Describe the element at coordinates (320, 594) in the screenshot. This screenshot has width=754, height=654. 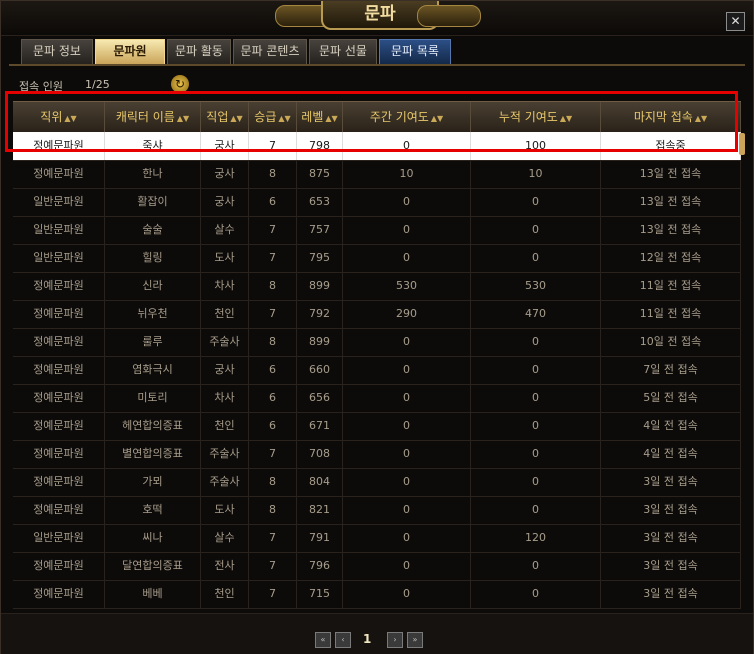
I see `col-level-cell: 715` at that location.